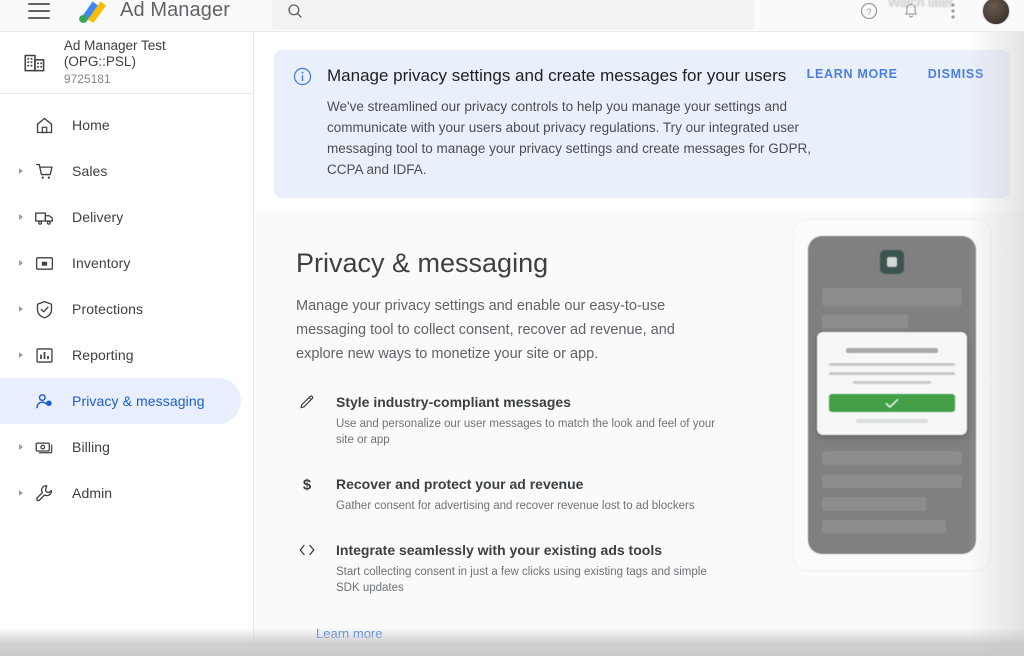 Image resolution: width=1024 pixels, height=656 pixels. I want to click on page-title: Privacy & messaging, so click(422, 263).